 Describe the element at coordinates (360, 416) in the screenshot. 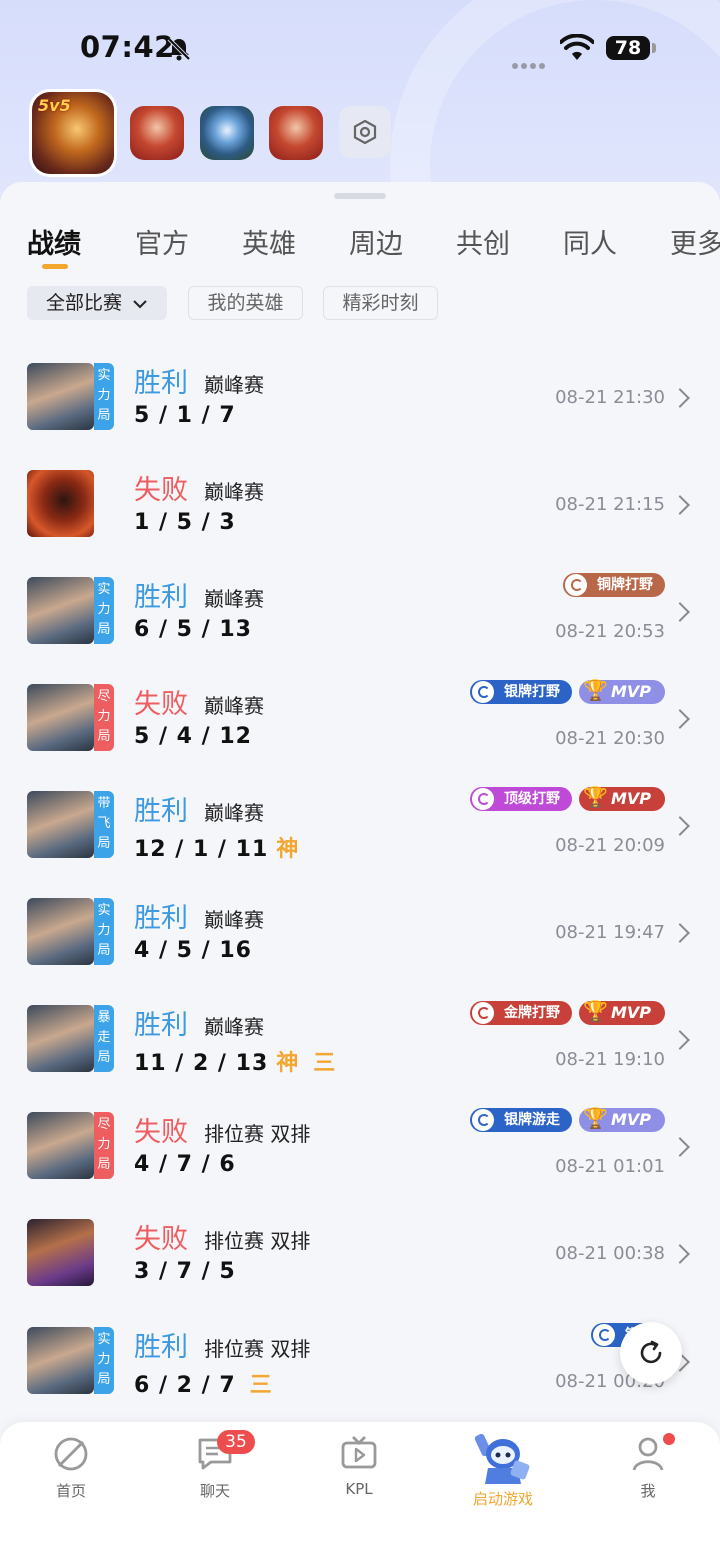

I see `match-row: 实力局 胜利 巅峰赛 5 / 1 / 7 08-21 21:30` at that location.